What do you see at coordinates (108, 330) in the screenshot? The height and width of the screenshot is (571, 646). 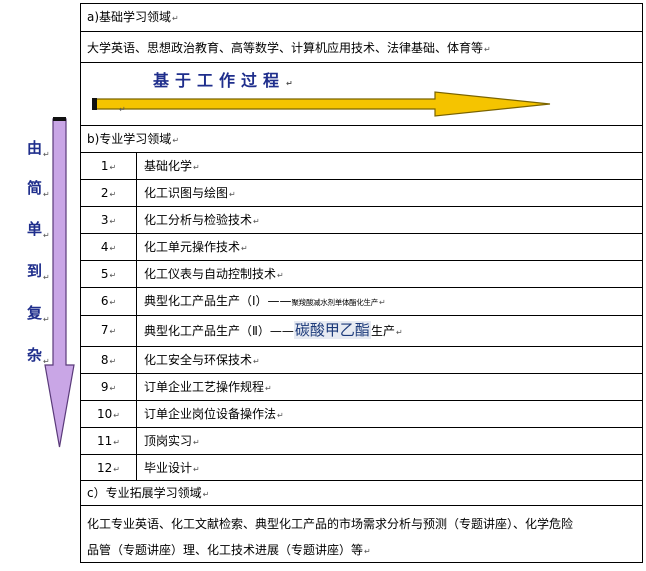 I see `course-number: 7↵` at bounding box center [108, 330].